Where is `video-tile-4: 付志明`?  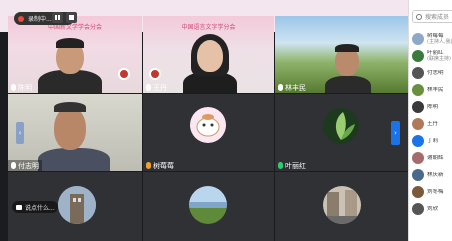
video-tile-4: 付志明 is located at coordinates (75, 132).